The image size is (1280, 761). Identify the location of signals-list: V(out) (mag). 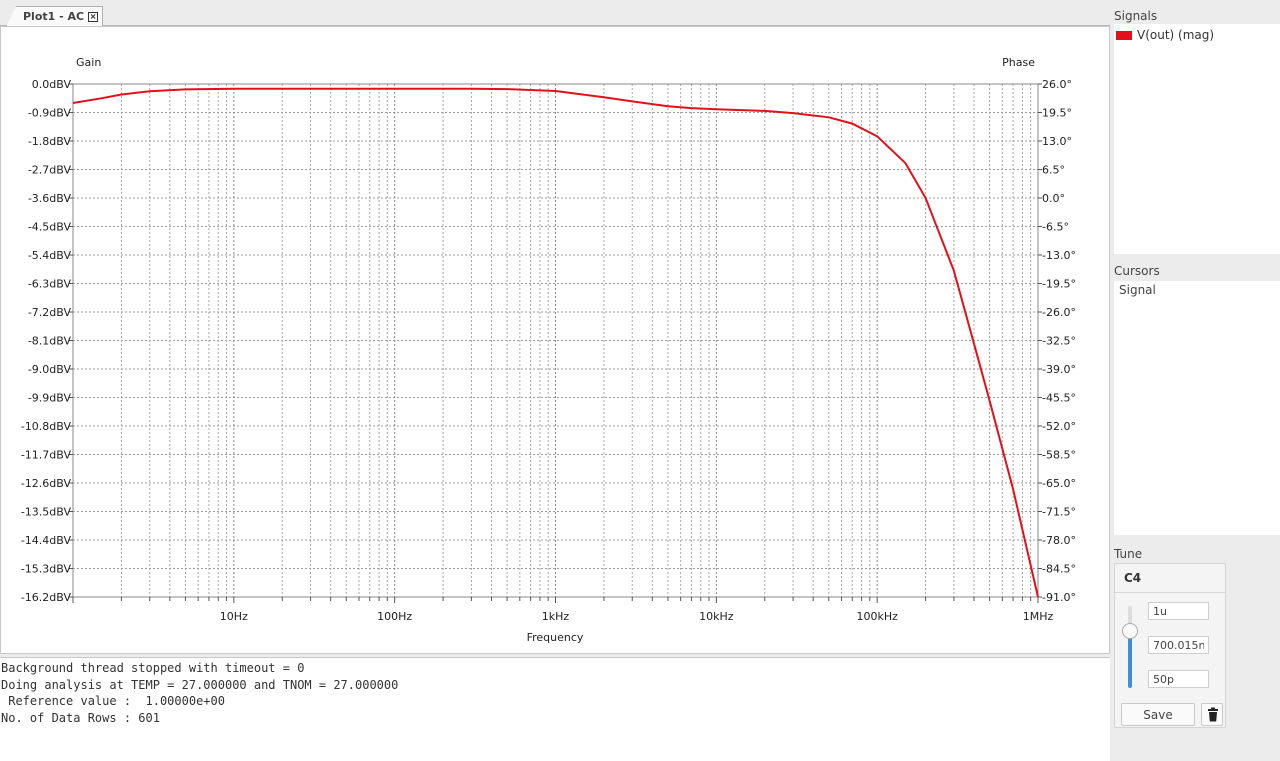
(1197, 139).